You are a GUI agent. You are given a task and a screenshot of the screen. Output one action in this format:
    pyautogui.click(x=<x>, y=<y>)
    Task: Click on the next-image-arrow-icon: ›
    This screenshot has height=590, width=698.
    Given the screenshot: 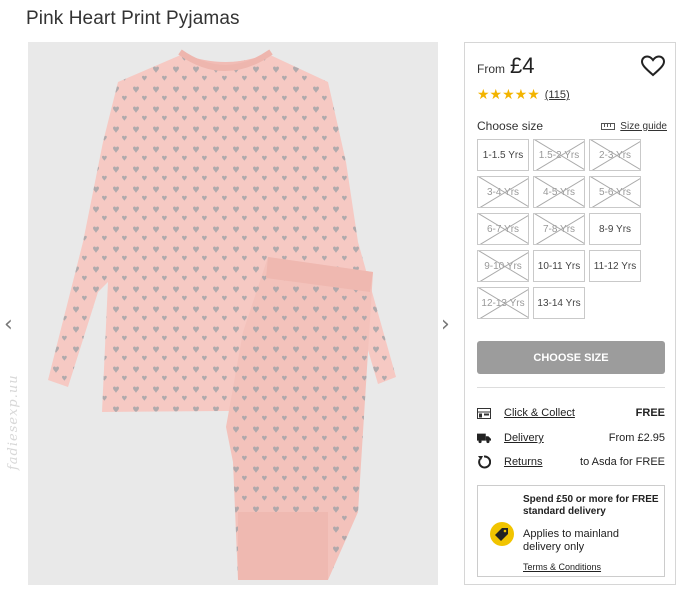 What is the action you would take?
    pyautogui.click(x=445, y=325)
    